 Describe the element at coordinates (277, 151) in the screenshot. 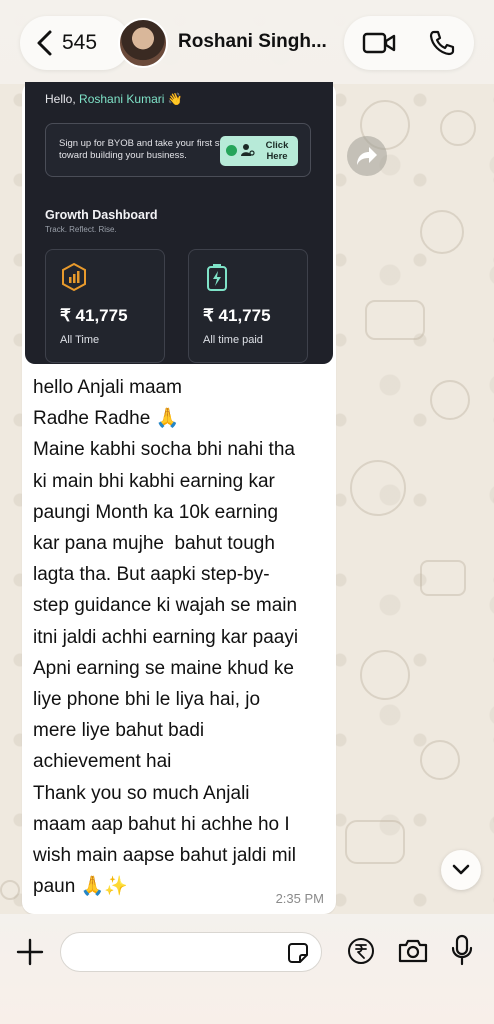

I see `promo-button-label: Click Here` at that location.